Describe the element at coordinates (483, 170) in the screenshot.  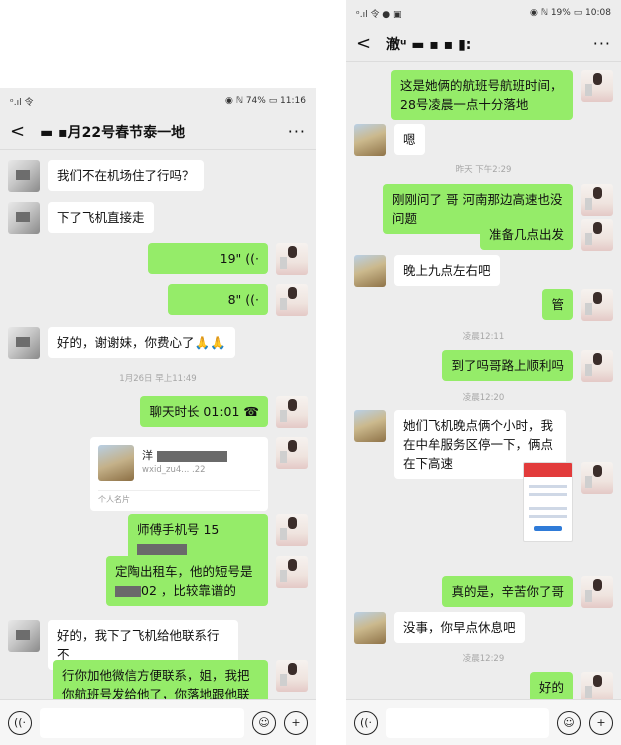
I see `timestamp: 昨天 下午2:29` at that location.